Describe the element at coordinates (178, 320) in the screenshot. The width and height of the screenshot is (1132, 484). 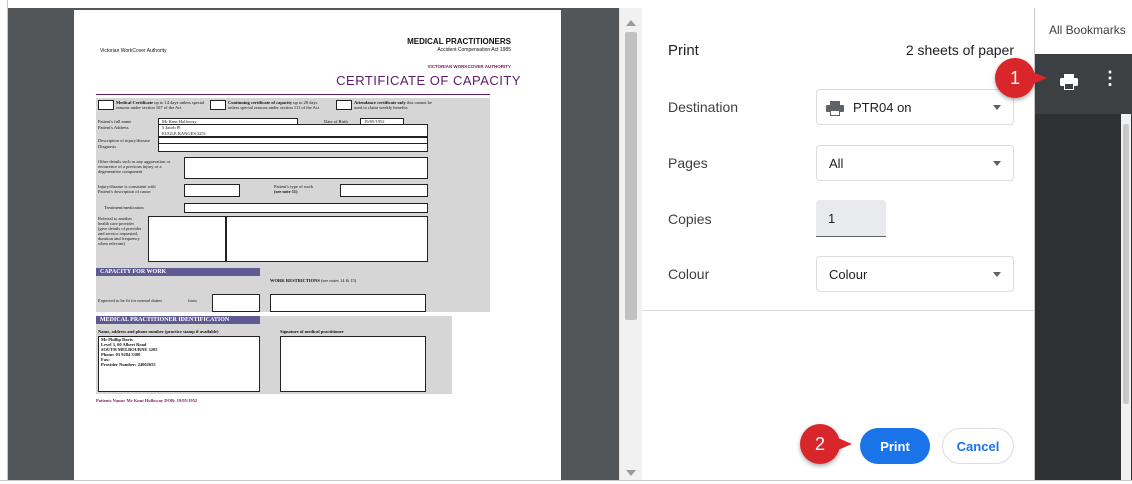
I see `doc-practitioner-band: MEDICAL PRACTITIONER IDENTIFICATION` at that location.